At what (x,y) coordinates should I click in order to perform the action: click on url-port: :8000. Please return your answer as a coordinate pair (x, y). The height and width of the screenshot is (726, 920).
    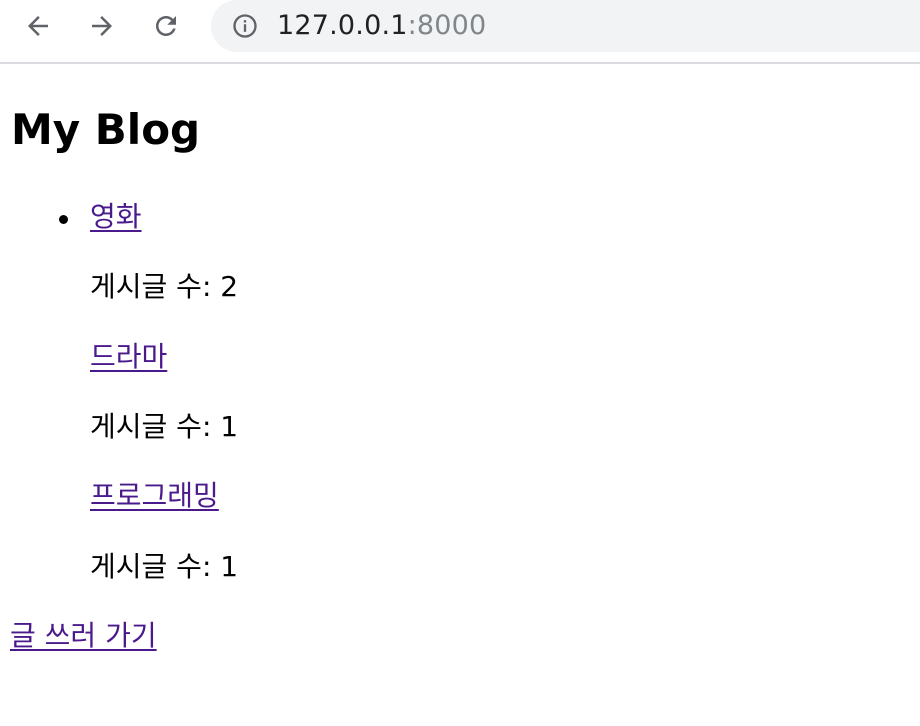
    Looking at the image, I should click on (447, 25).